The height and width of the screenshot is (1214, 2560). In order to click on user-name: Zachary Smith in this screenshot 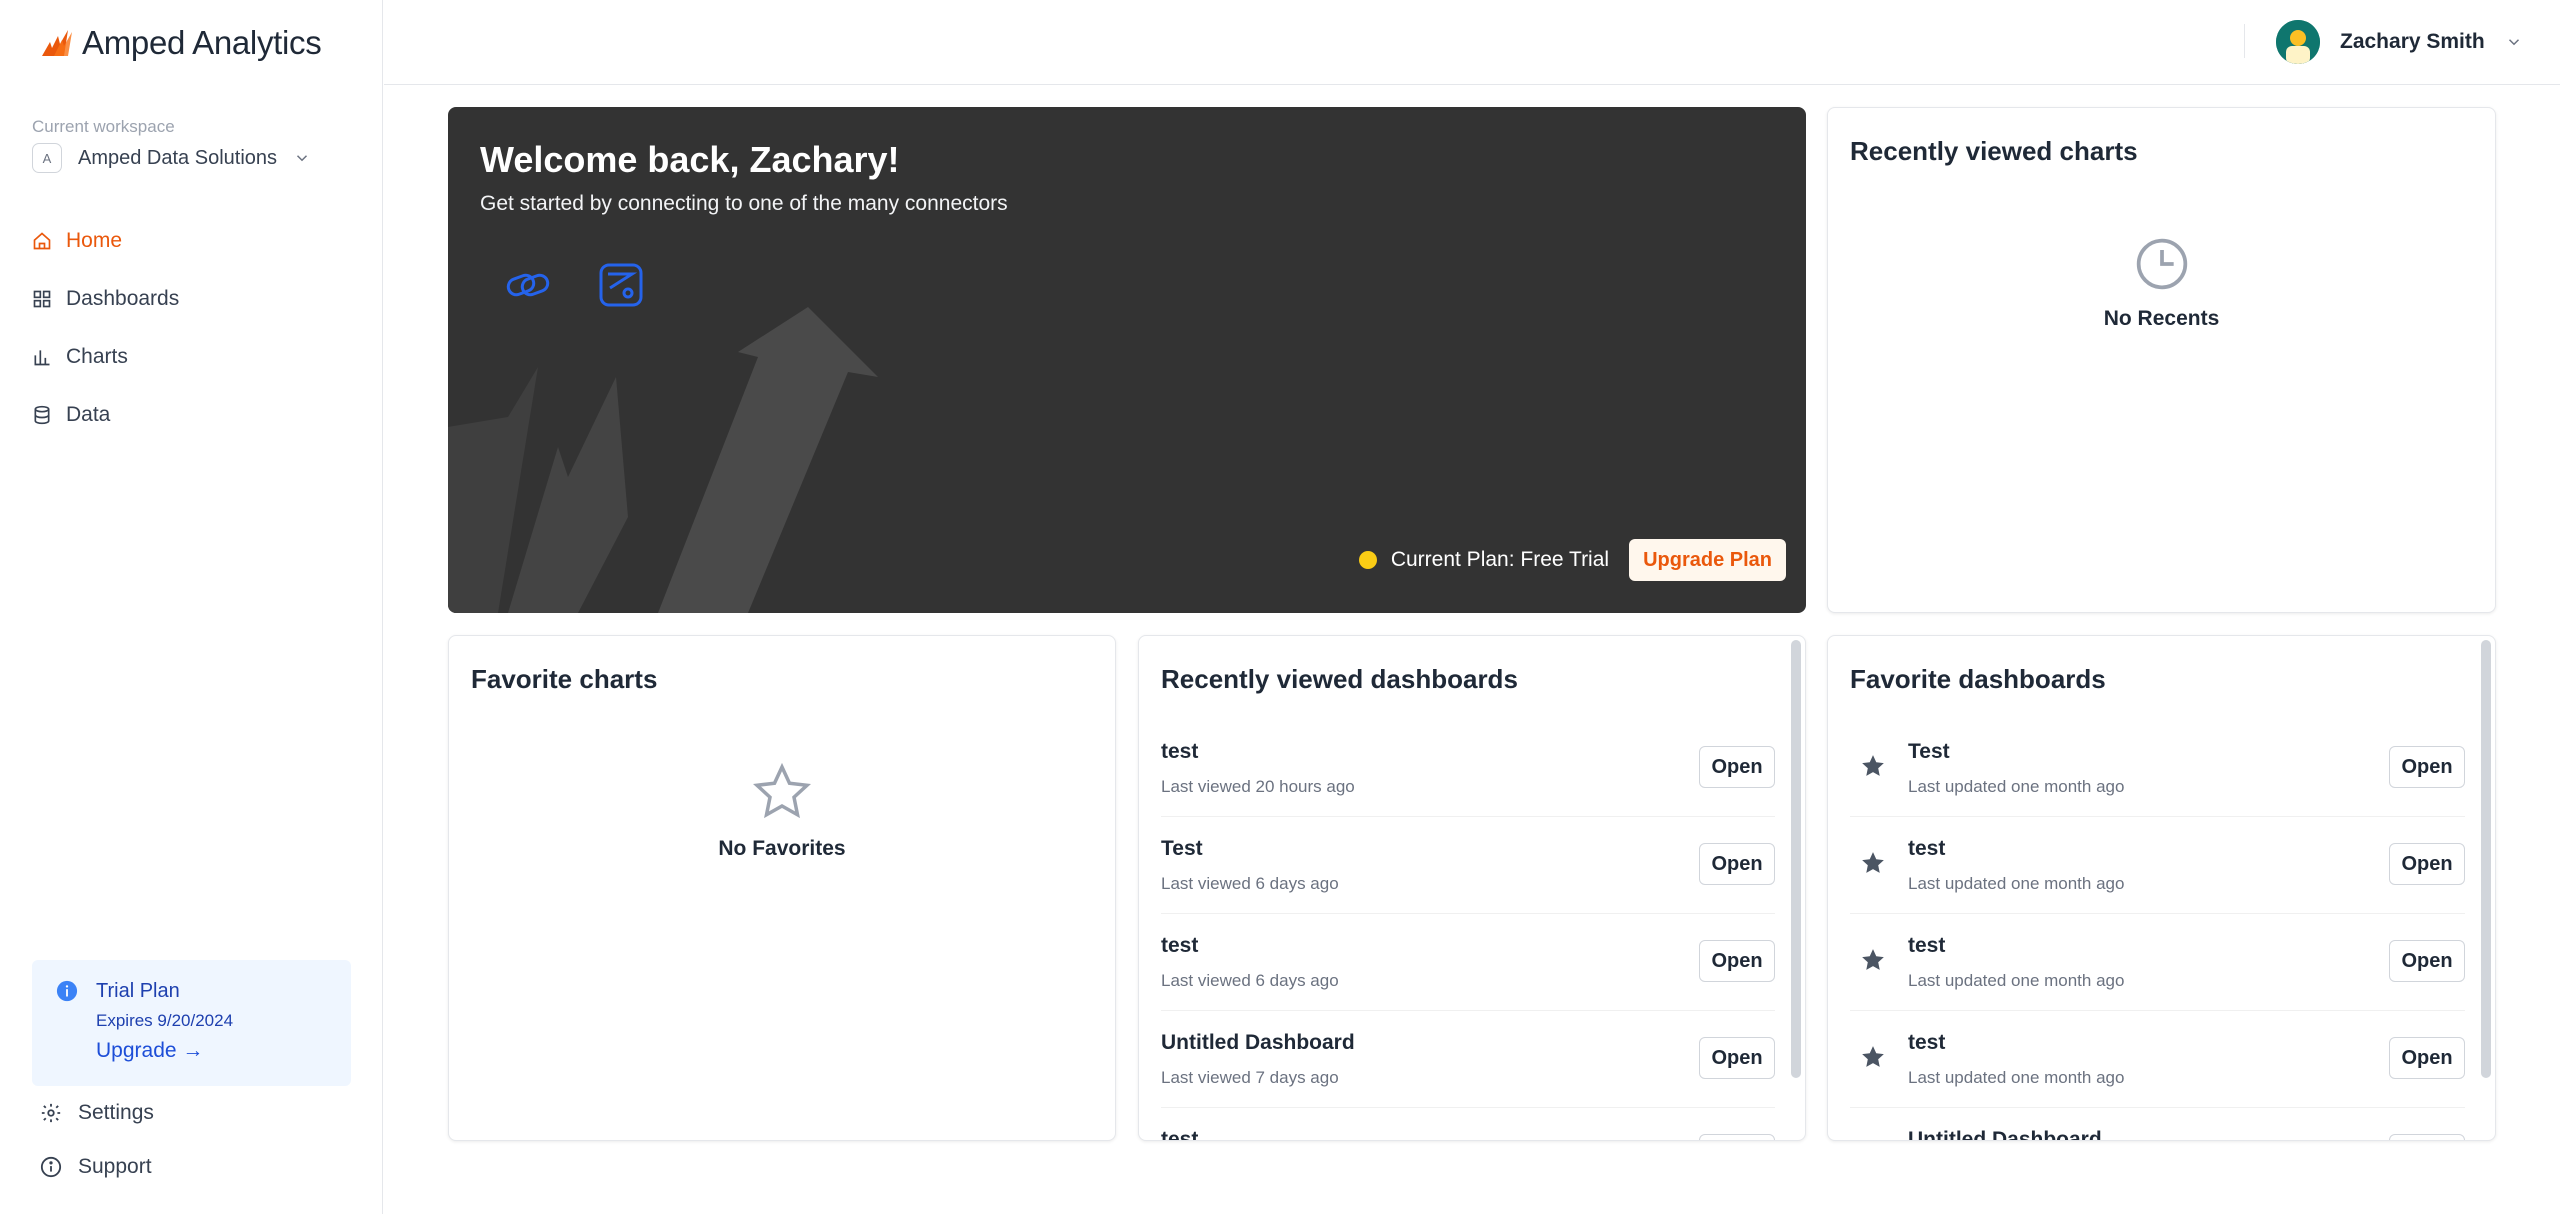, I will do `click(2412, 41)`.